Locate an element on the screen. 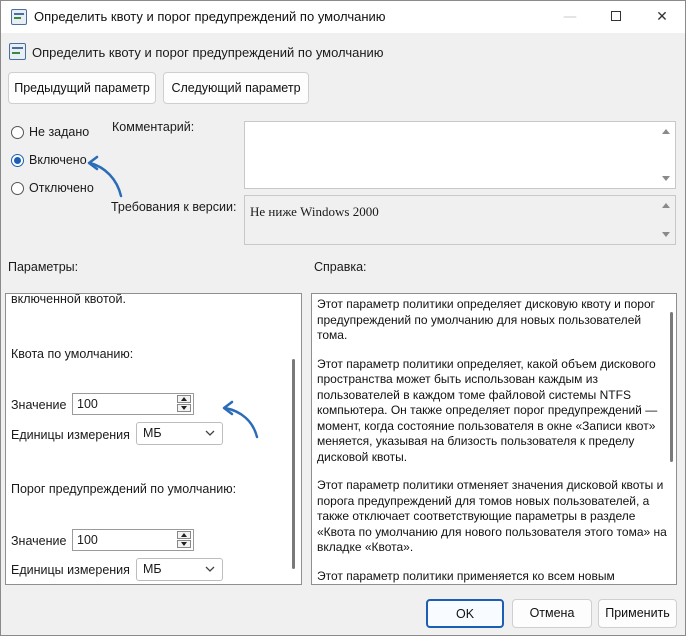 This screenshot has height=636, width=686. options-scrollbar-thumb is located at coordinates (293, 464).